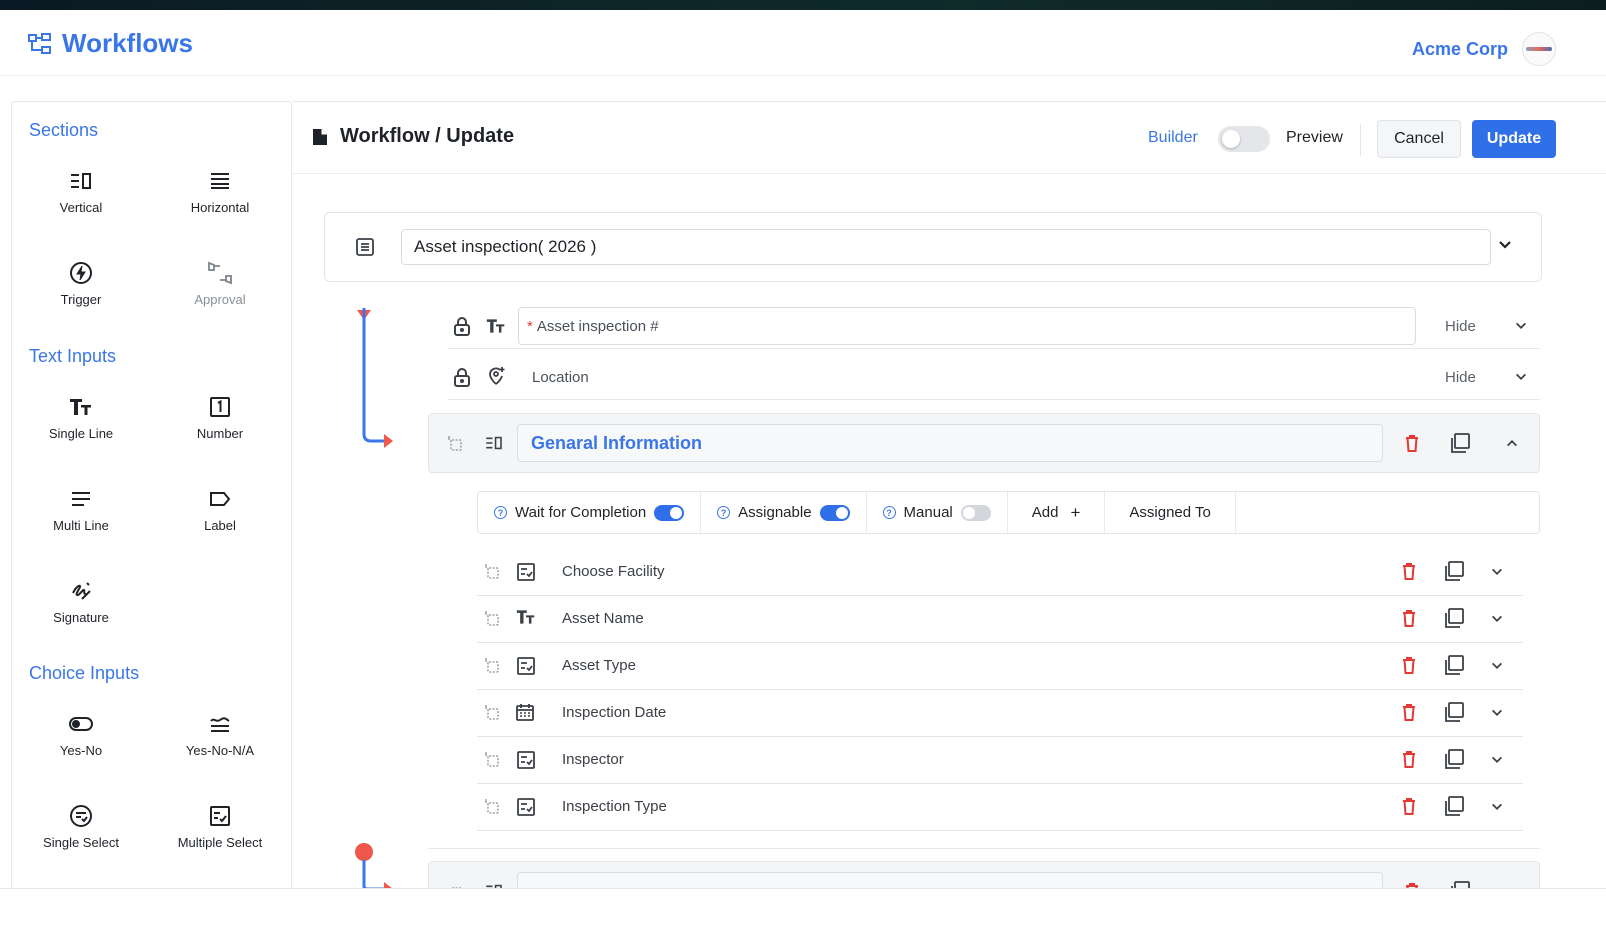 This screenshot has width=1606, height=928. I want to click on required-marker: *, so click(530, 326).